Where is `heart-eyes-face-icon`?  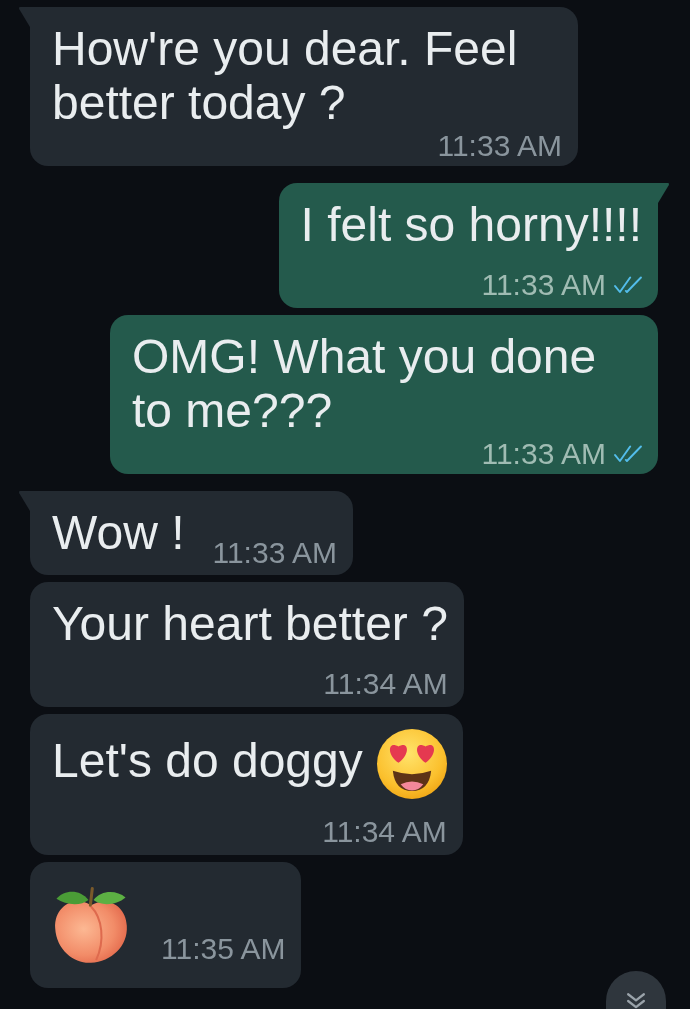 heart-eyes-face-icon is located at coordinates (411, 764).